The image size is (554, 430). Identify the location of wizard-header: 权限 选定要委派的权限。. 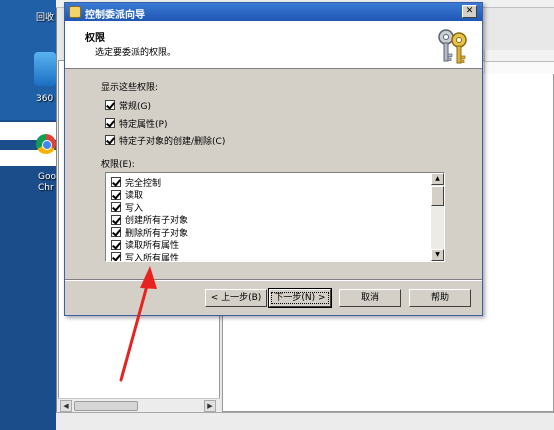
(273, 45).